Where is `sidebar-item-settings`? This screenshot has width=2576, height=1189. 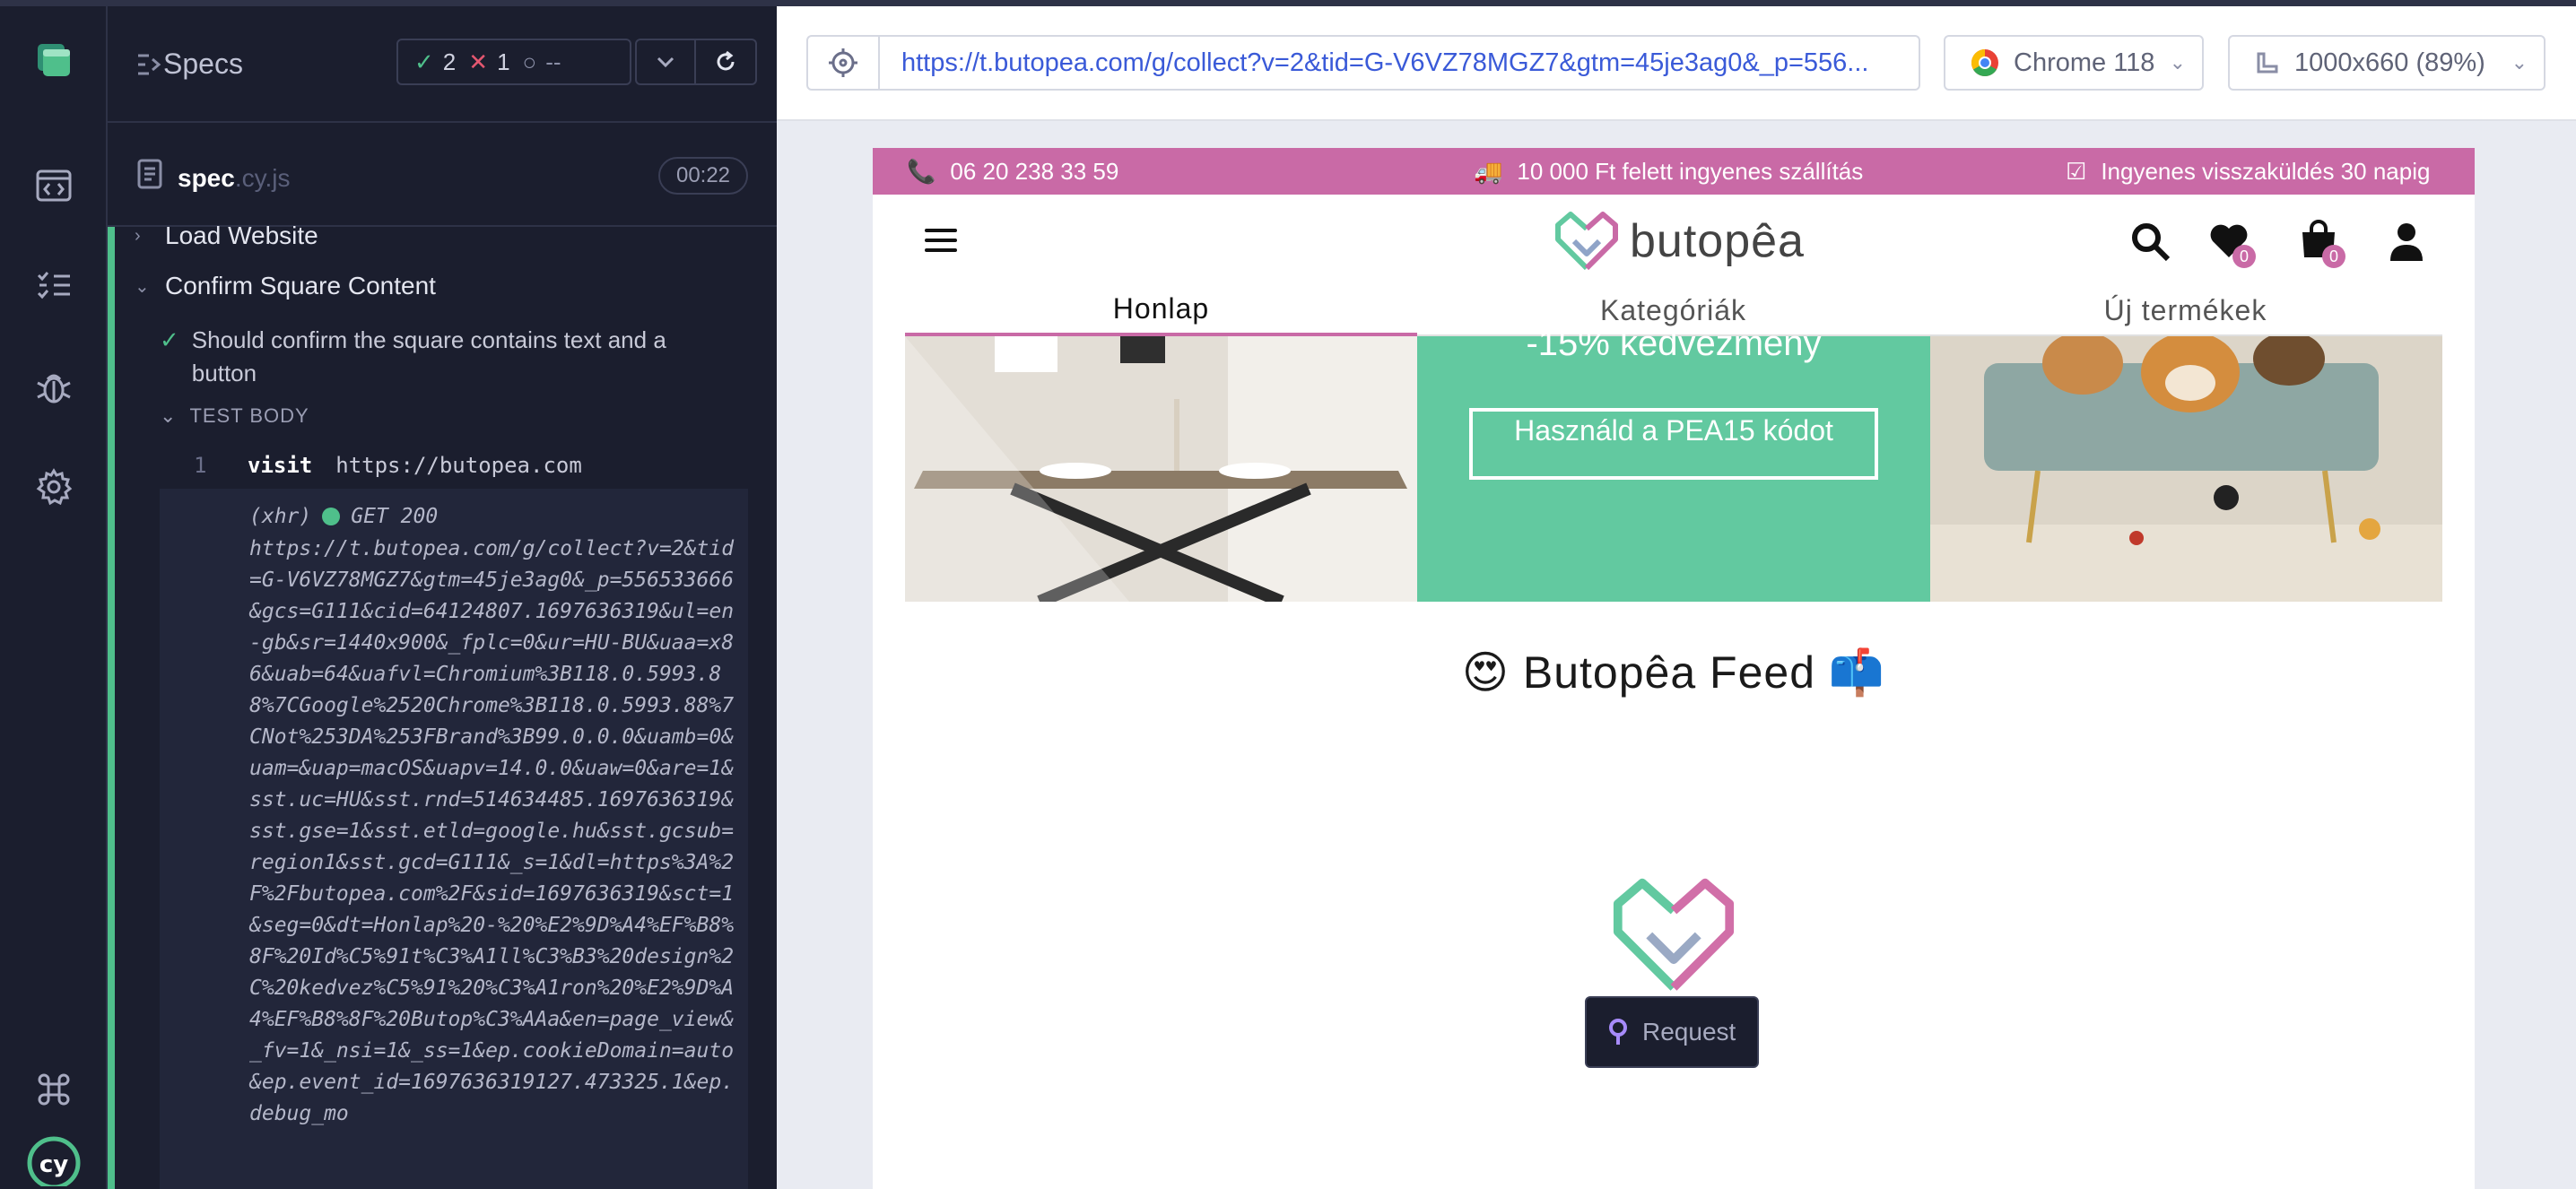 sidebar-item-settings is located at coordinates (54, 487).